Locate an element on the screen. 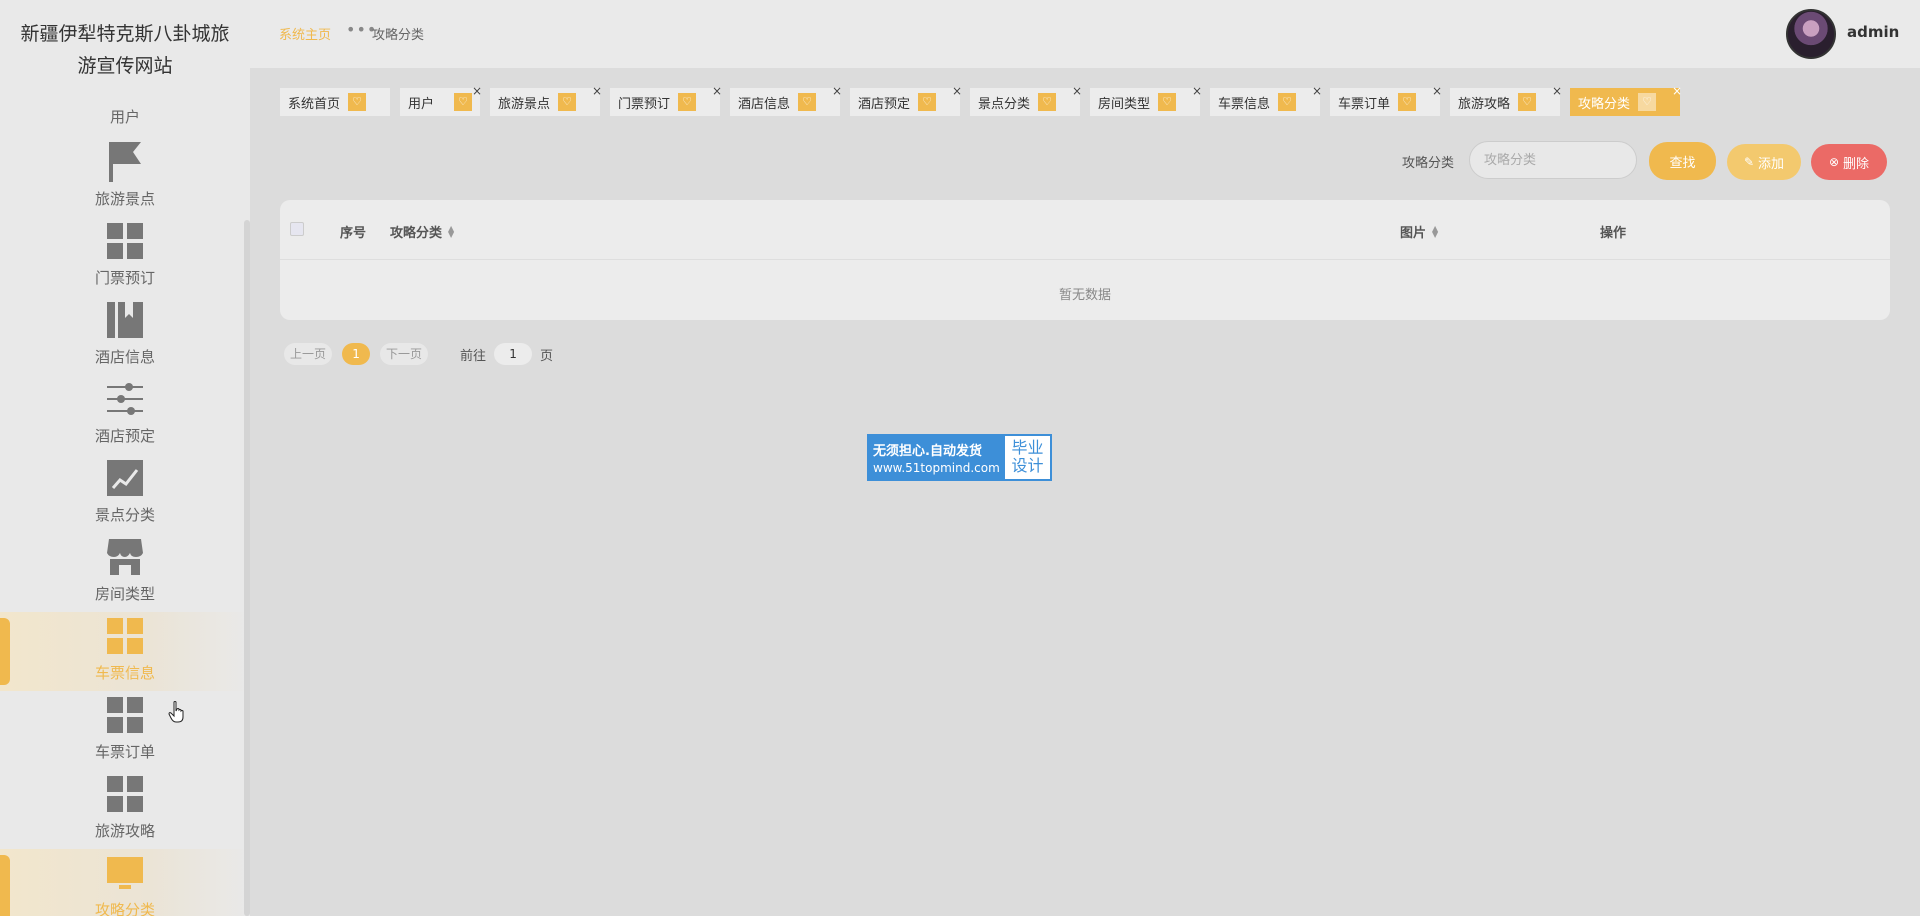 The height and width of the screenshot is (916, 1920). sidebar-item-scenic-spots: 旅游景点 is located at coordinates (125, 177).